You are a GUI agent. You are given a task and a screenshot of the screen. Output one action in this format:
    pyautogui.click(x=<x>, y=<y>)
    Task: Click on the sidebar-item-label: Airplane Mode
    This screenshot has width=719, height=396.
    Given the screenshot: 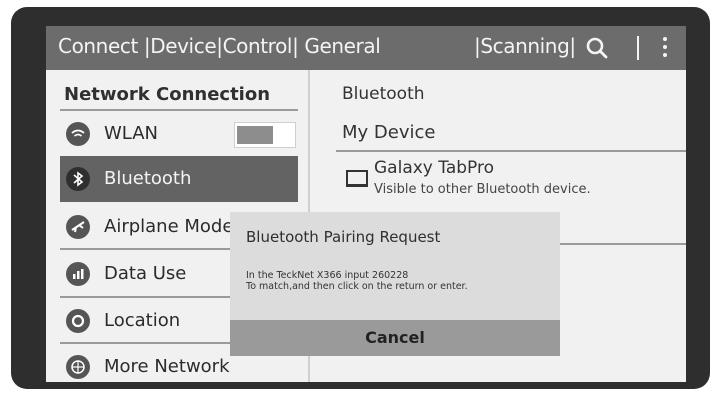 What is the action you would take?
    pyautogui.click(x=169, y=226)
    